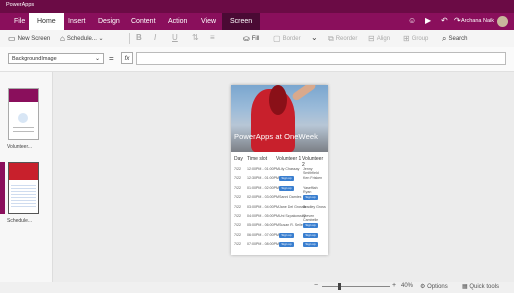 The image size is (514, 293). I want to click on user-name: Archana Naik, so click(477, 21).